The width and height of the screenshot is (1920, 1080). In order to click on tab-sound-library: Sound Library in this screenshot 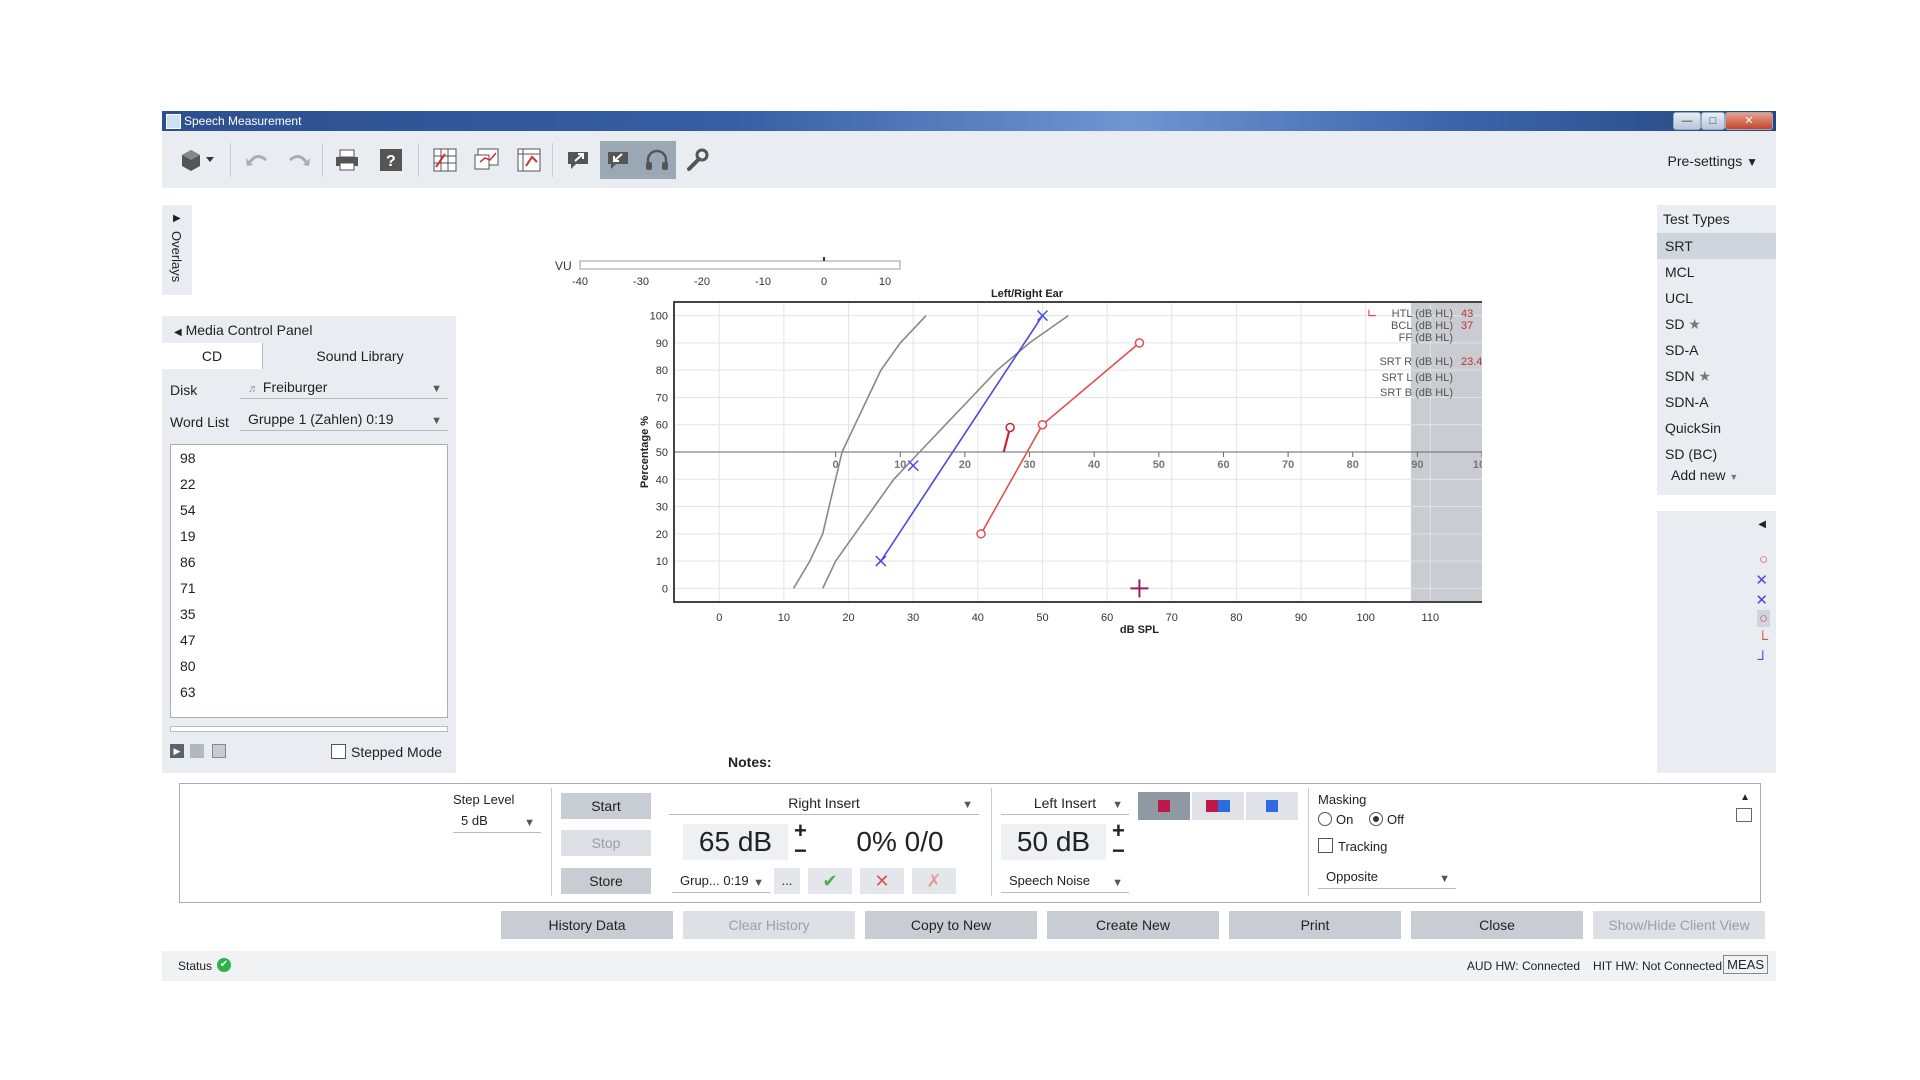, I will do `click(359, 356)`.